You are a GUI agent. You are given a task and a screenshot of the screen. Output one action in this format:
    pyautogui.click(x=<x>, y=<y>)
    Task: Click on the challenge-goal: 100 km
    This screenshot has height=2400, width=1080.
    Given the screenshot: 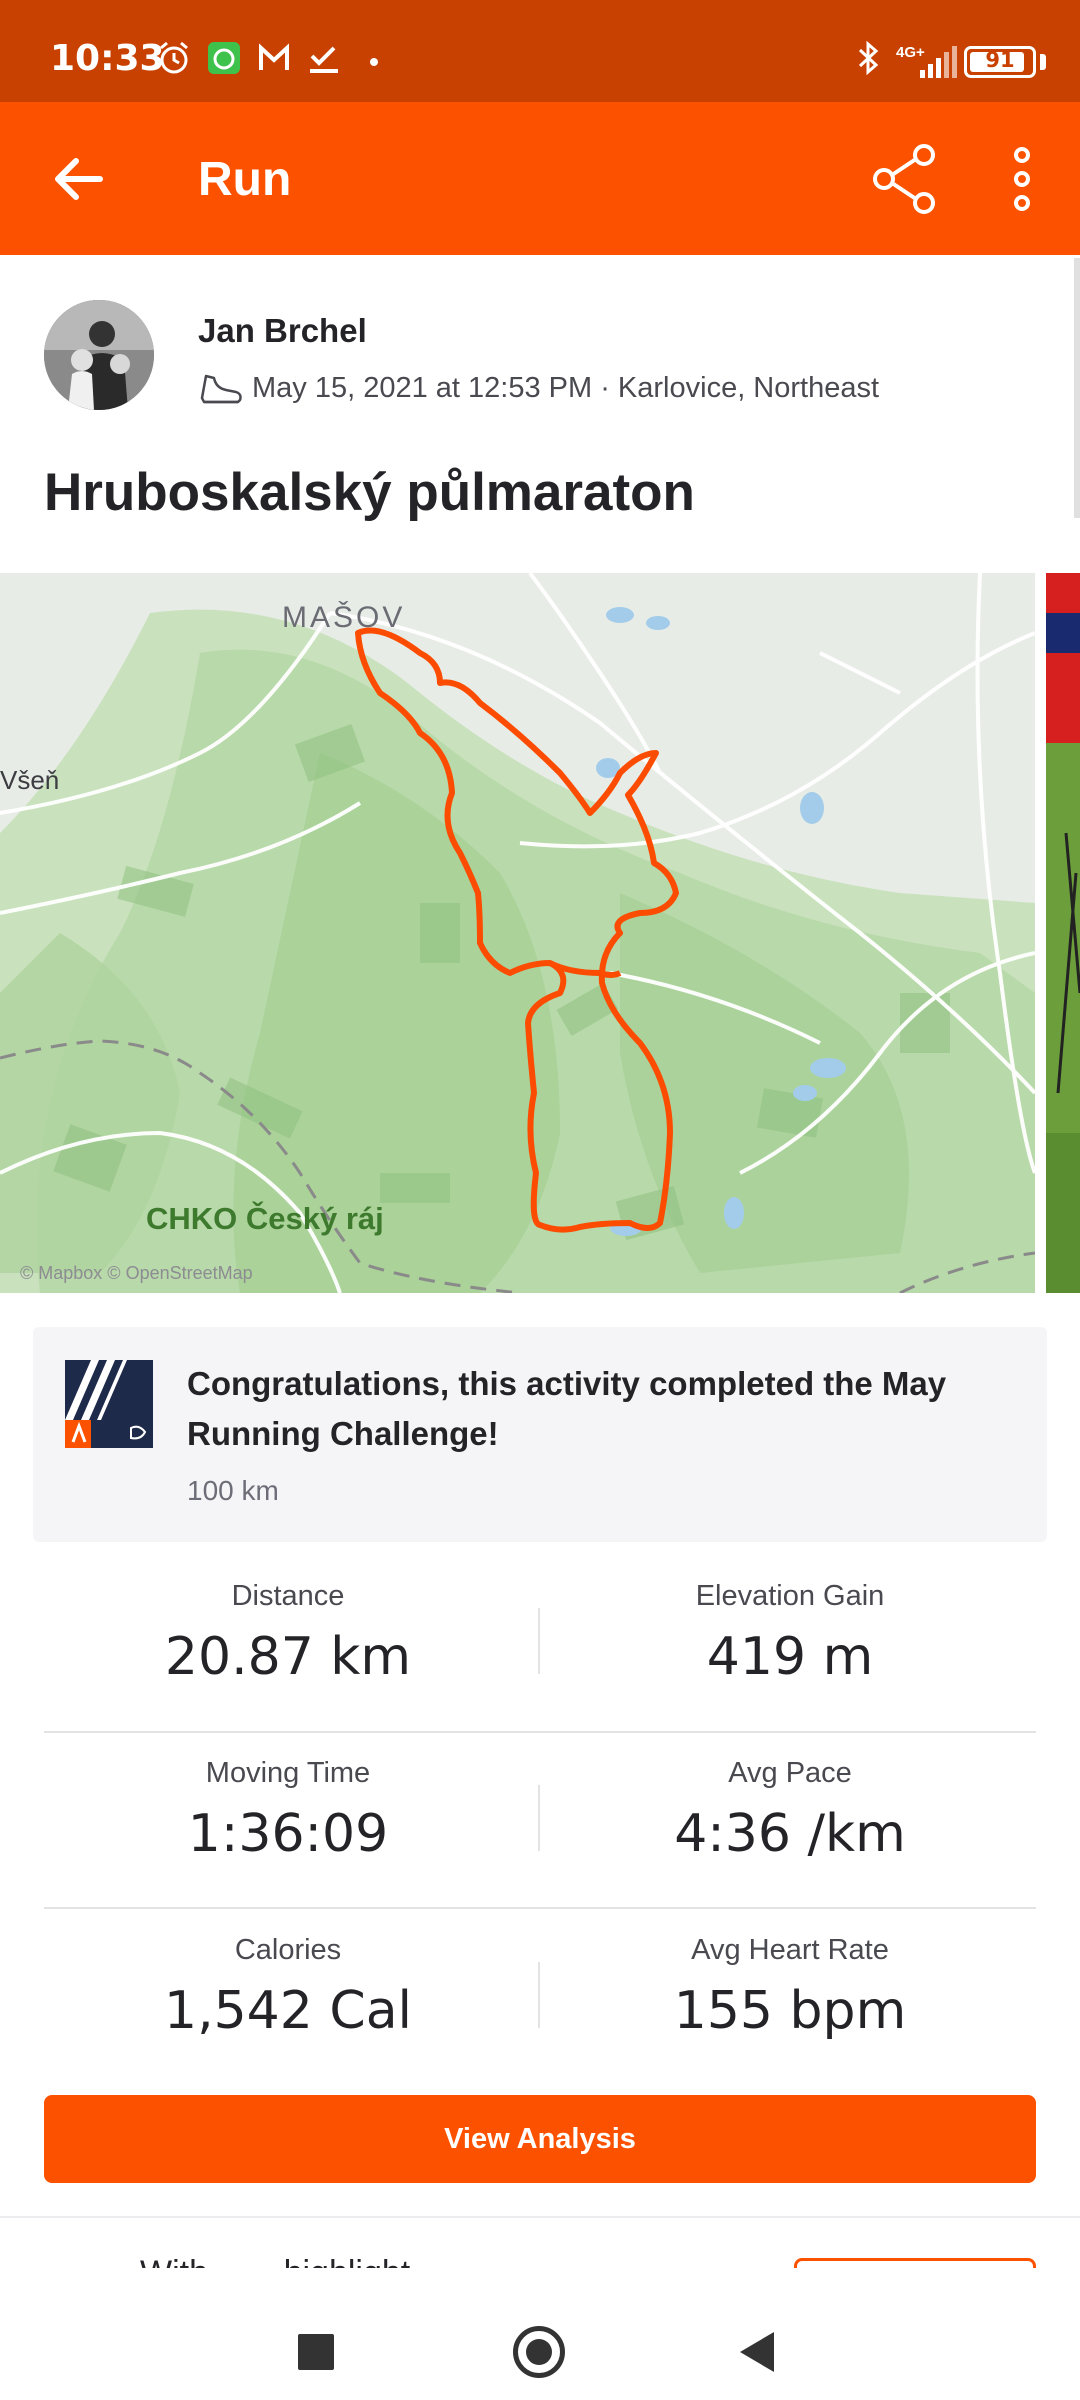 What is the action you would take?
    pyautogui.click(x=233, y=1490)
    